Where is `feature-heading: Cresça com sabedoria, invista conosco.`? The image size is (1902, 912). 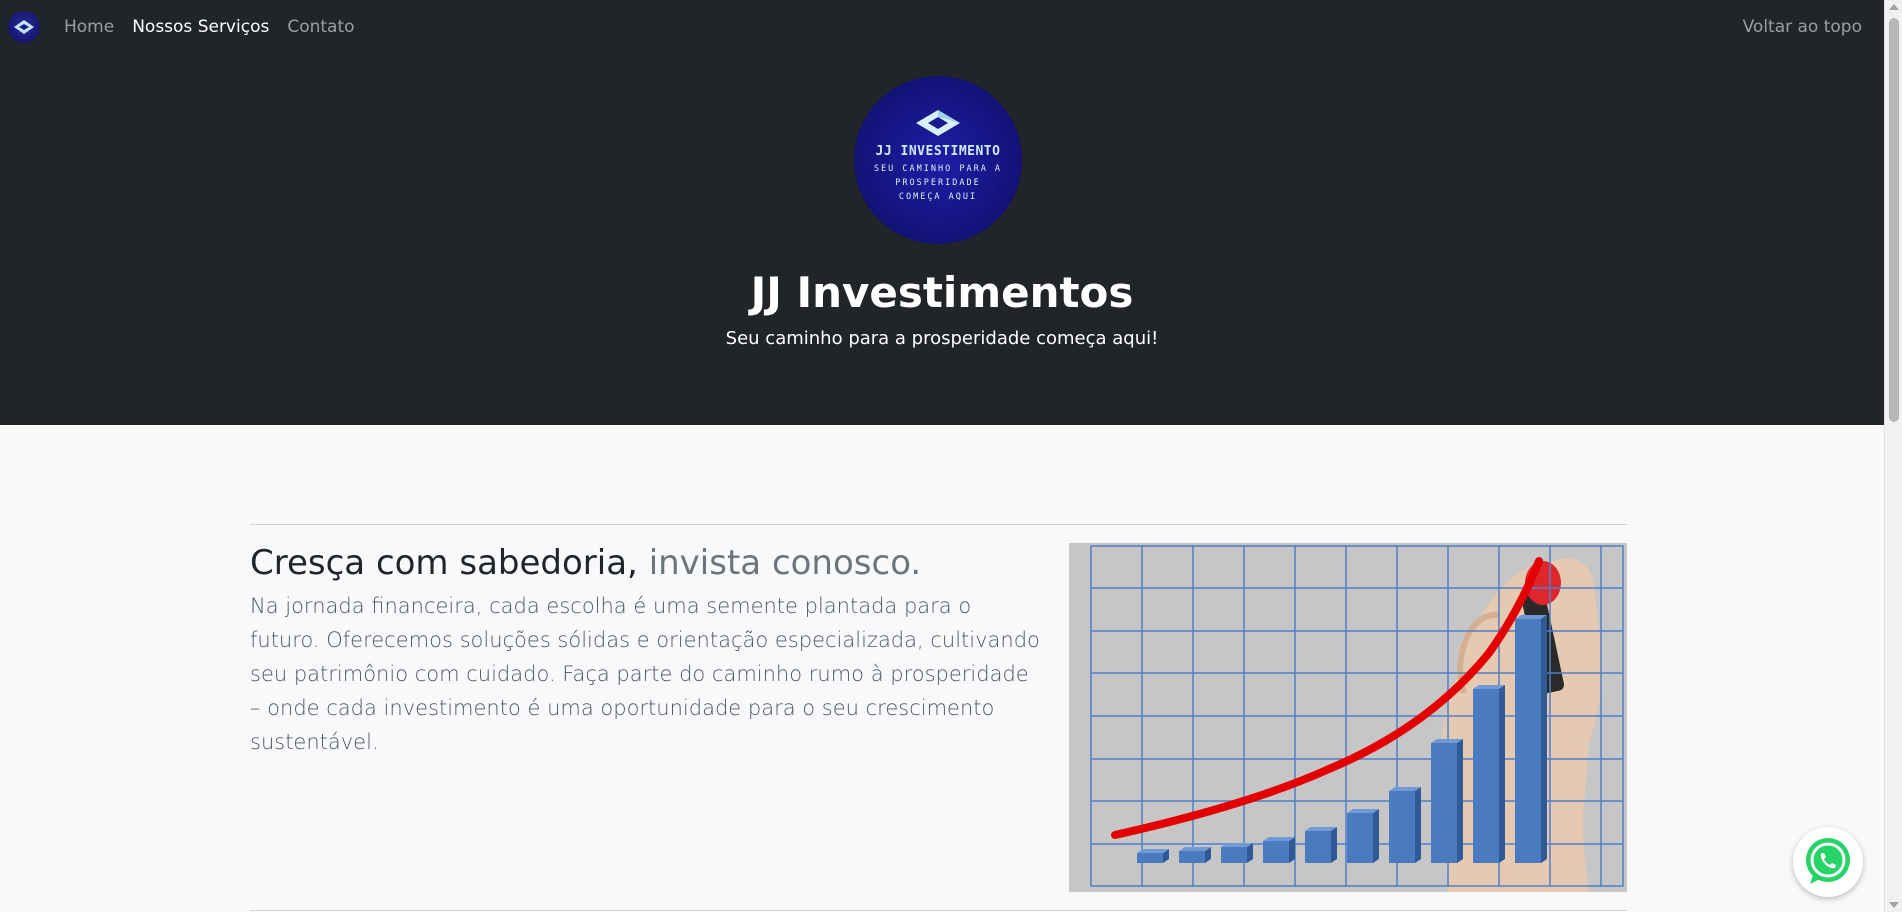
feature-heading: Cresça com sabedoria, invista conosco. is located at coordinates (585, 563).